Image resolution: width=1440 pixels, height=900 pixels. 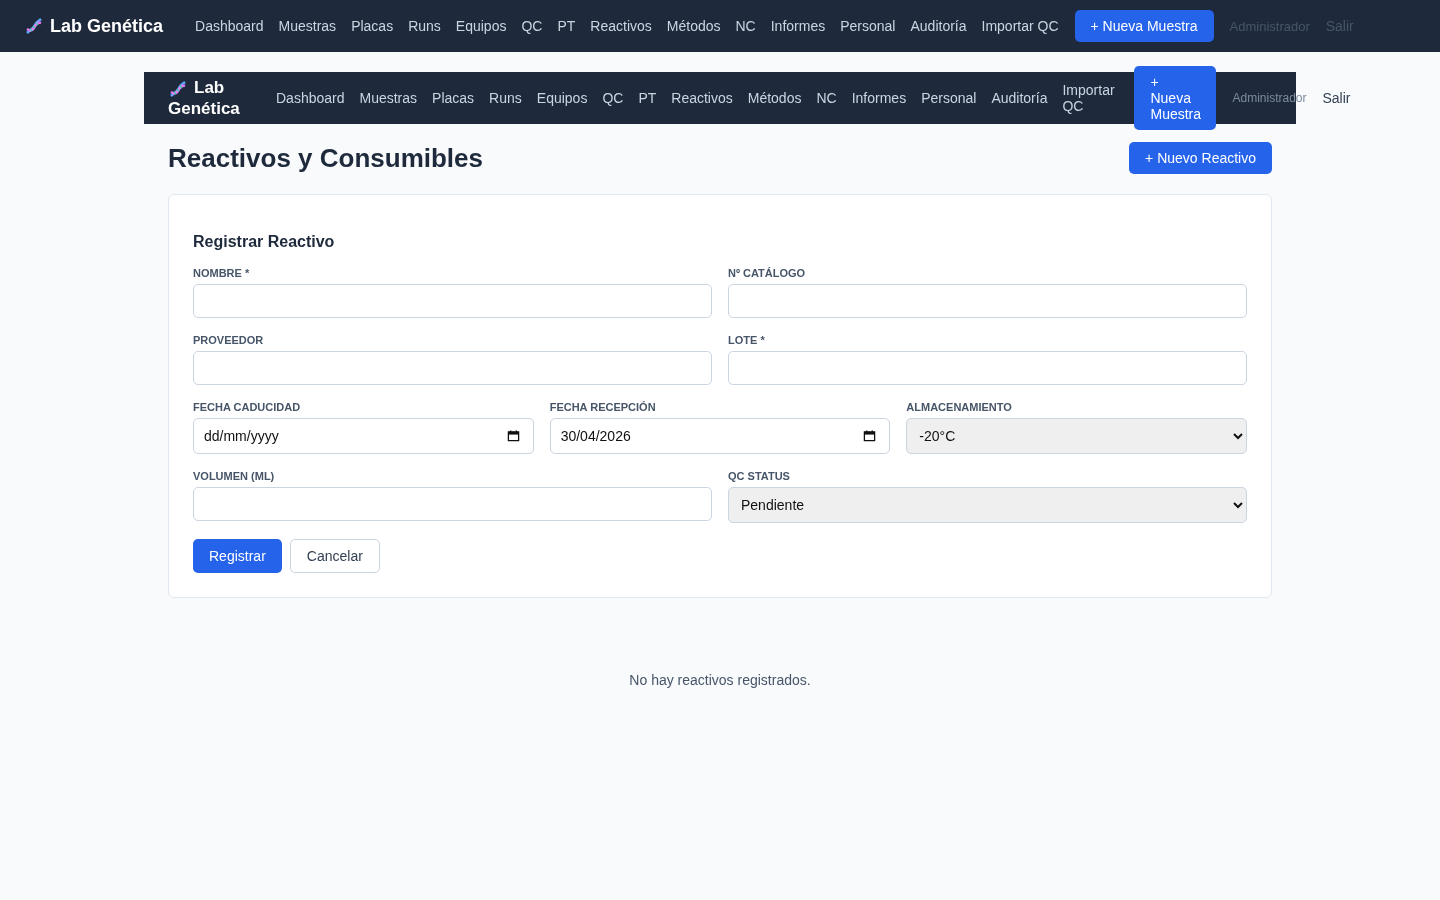 What do you see at coordinates (1076, 436) in the screenshot?
I see `select-field: -20°C` at bounding box center [1076, 436].